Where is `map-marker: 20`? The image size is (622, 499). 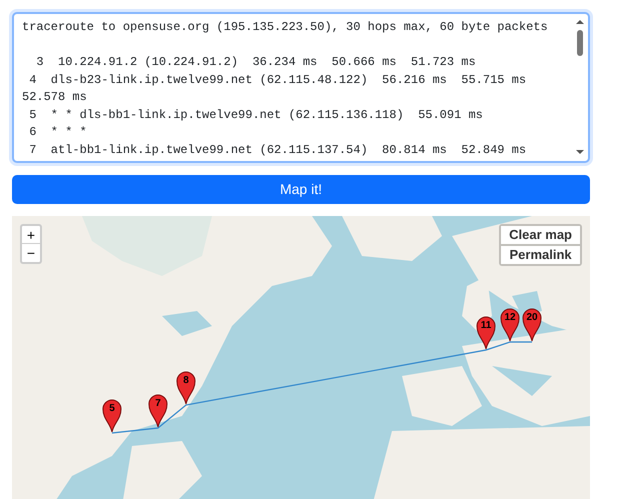 map-marker: 20 is located at coordinates (532, 325).